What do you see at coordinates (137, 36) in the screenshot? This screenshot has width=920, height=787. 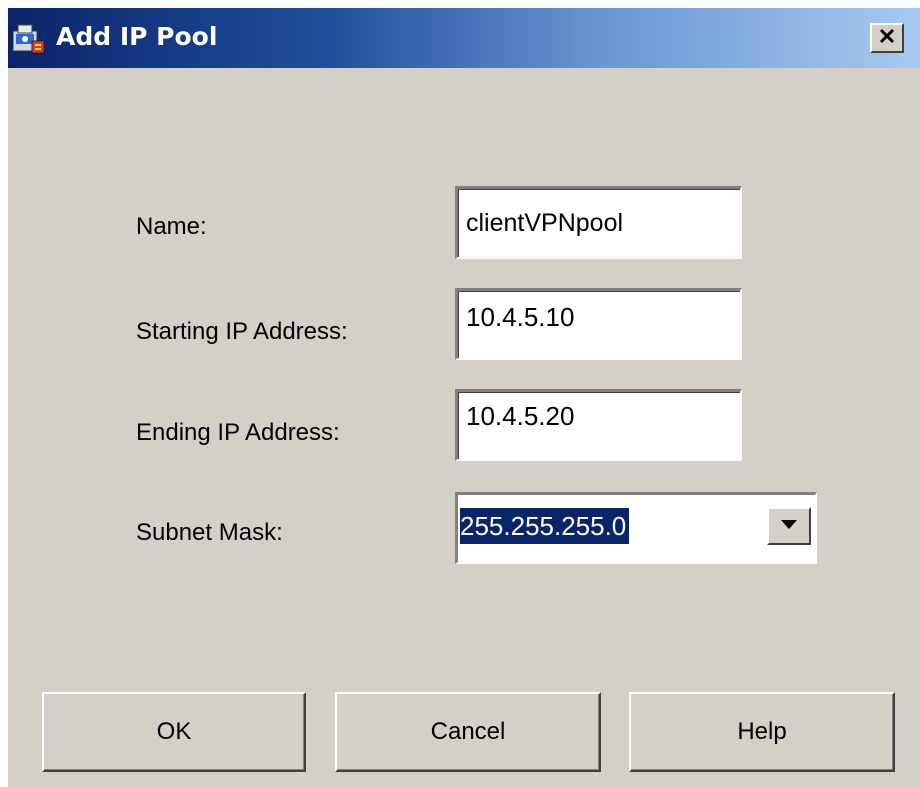 I see `window-title: Add IP Pool` at bounding box center [137, 36].